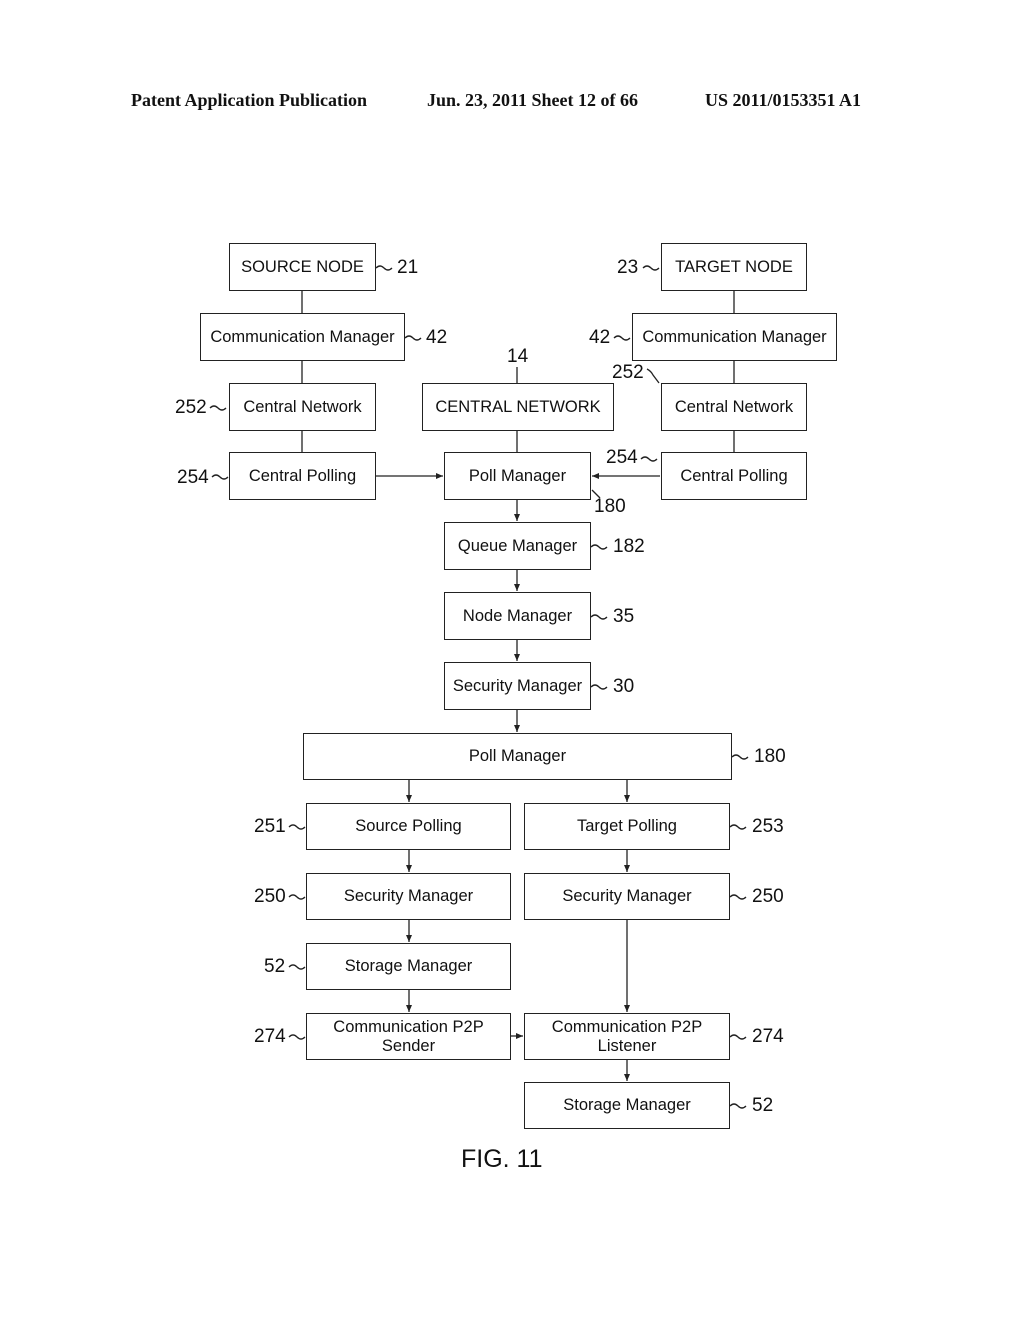 The width and height of the screenshot is (1024, 1320). Describe the element at coordinates (533, 100) in the screenshot. I see `date-sheet-label: Jun. 23, 2011 Sheet 12 of 66` at that location.